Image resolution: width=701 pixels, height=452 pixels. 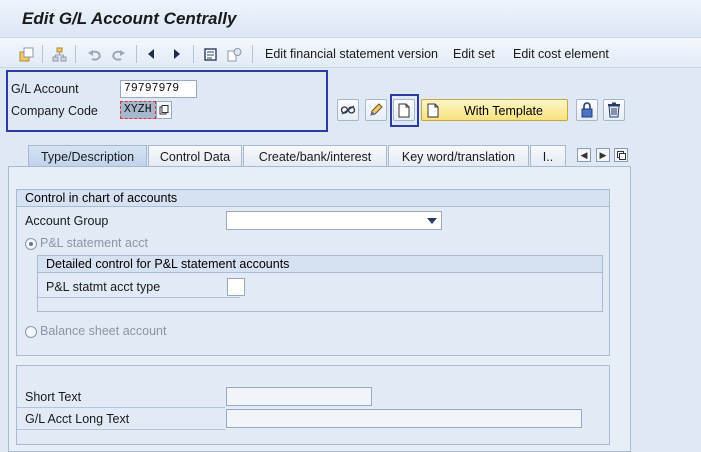 I want to click on display-change-button, so click(x=348, y=110).